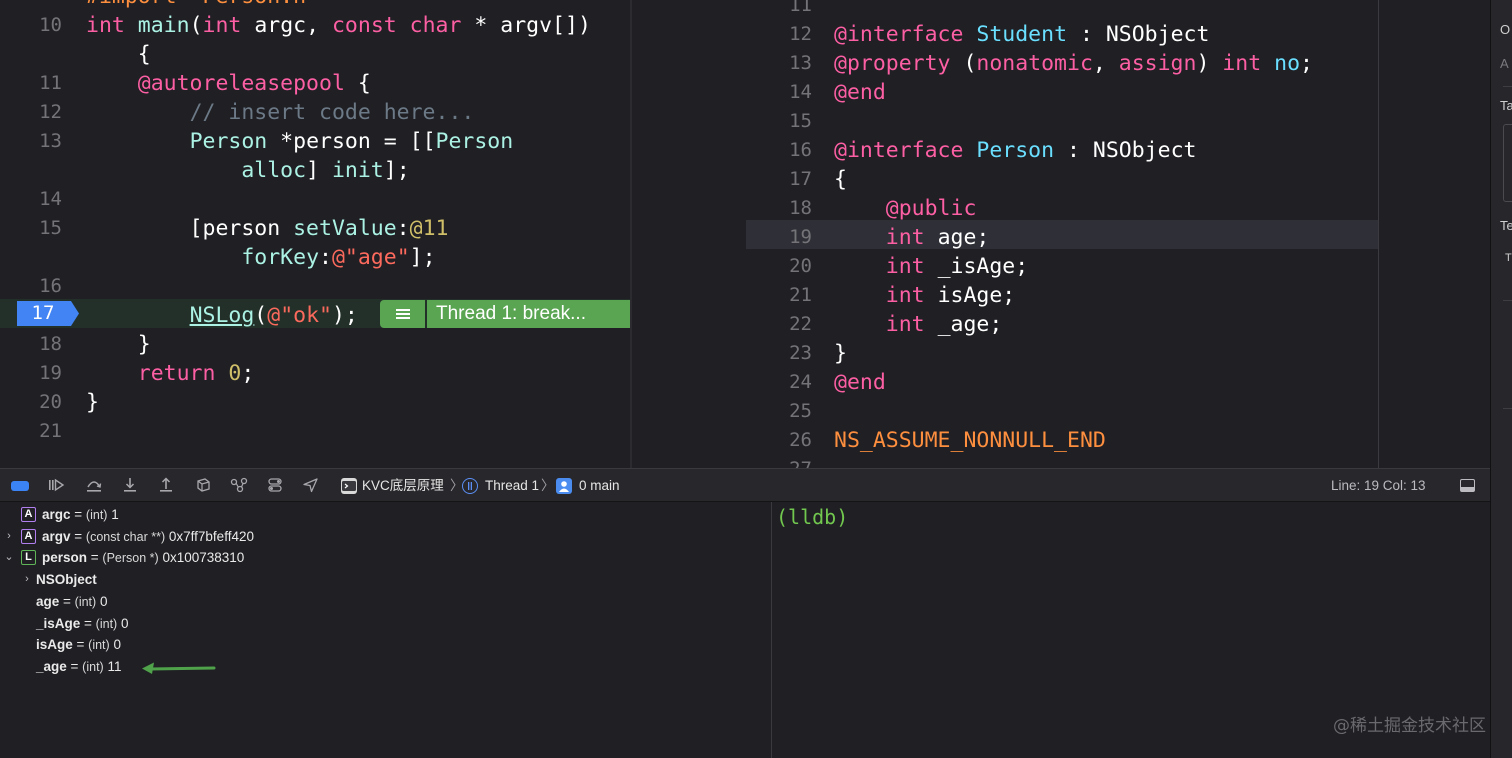 This screenshot has width=1512, height=758. What do you see at coordinates (1061, 237) in the screenshot?
I see `code-line: 19 int age;` at bounding box center [1061, 237].